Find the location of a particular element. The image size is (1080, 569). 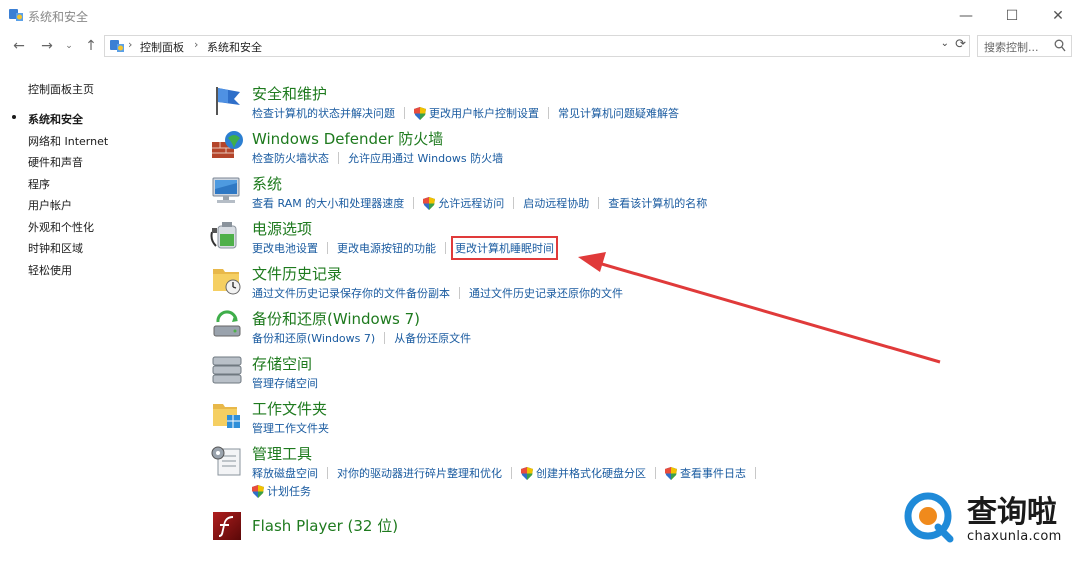

link-manage-storage: 管理存储空间 is located at coordinates (285, 383).